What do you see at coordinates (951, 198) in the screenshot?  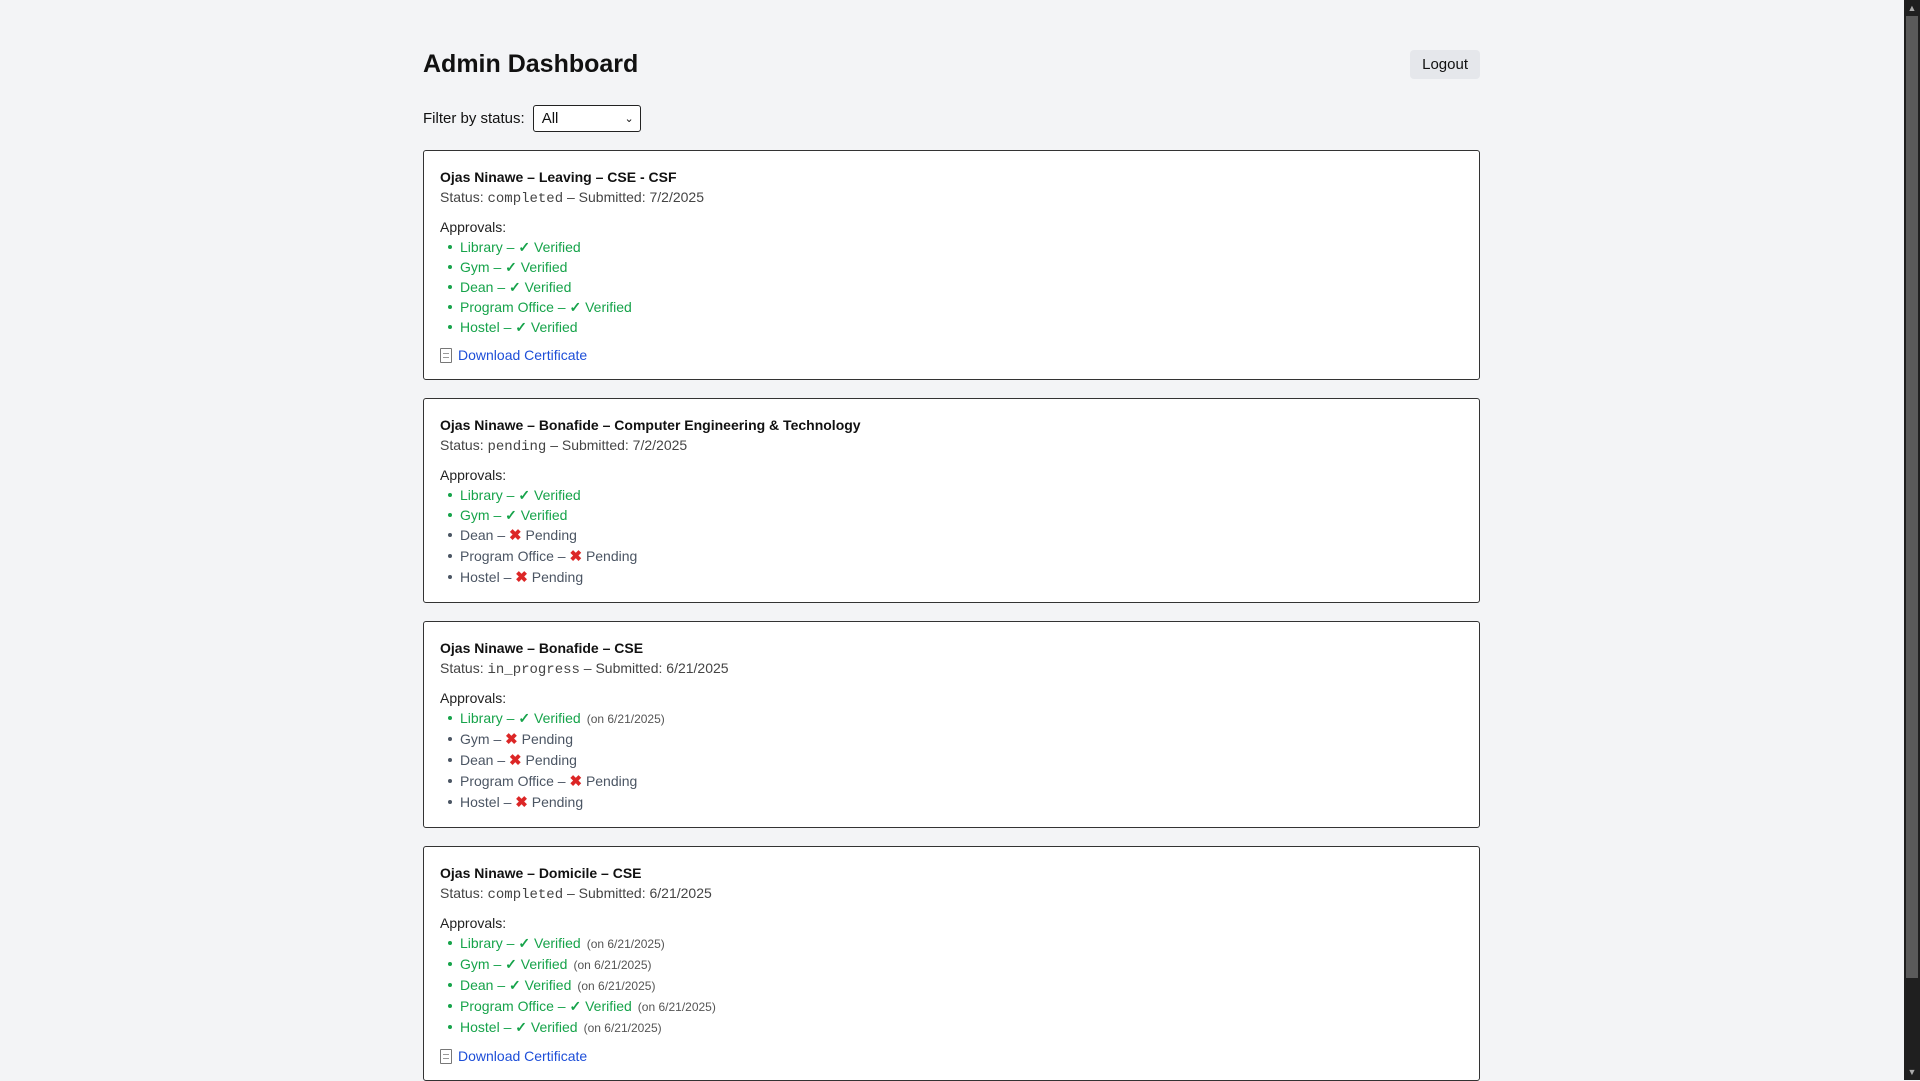 I see `status-line: Status: completed – Submitted: 7/2/2025` at bounding box center [951, 198].